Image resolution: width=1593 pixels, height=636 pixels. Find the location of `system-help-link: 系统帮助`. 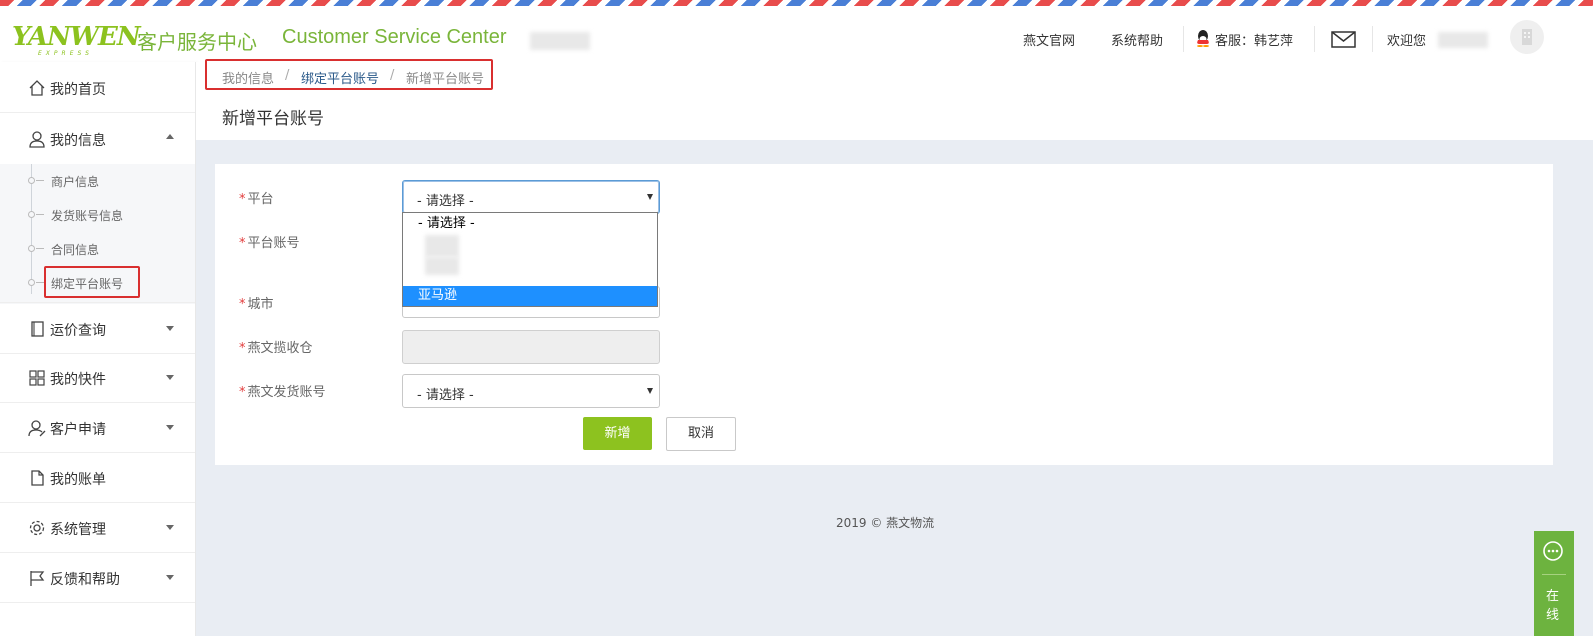

system-help-link: 系统帮助 is located at coordinates (1137, 39).